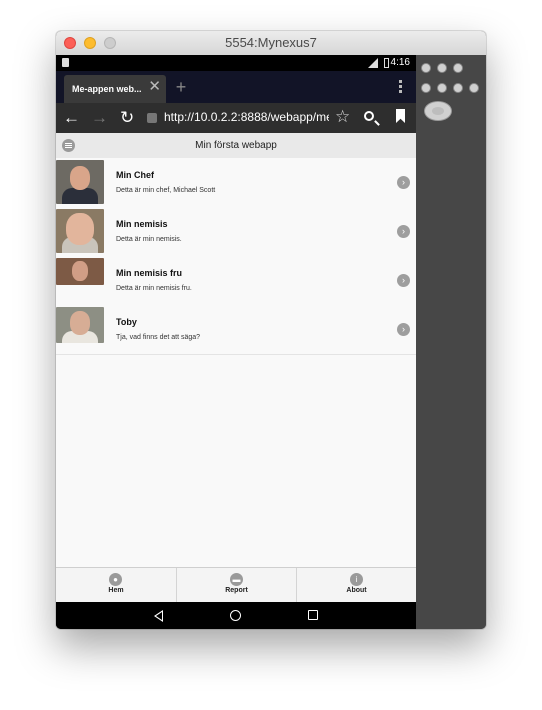 The width and height of the screenshot is (542, 710). Describe the element at coordinates (400, 87) in the screenshot. I see `overflow-menu-icon` at that location.